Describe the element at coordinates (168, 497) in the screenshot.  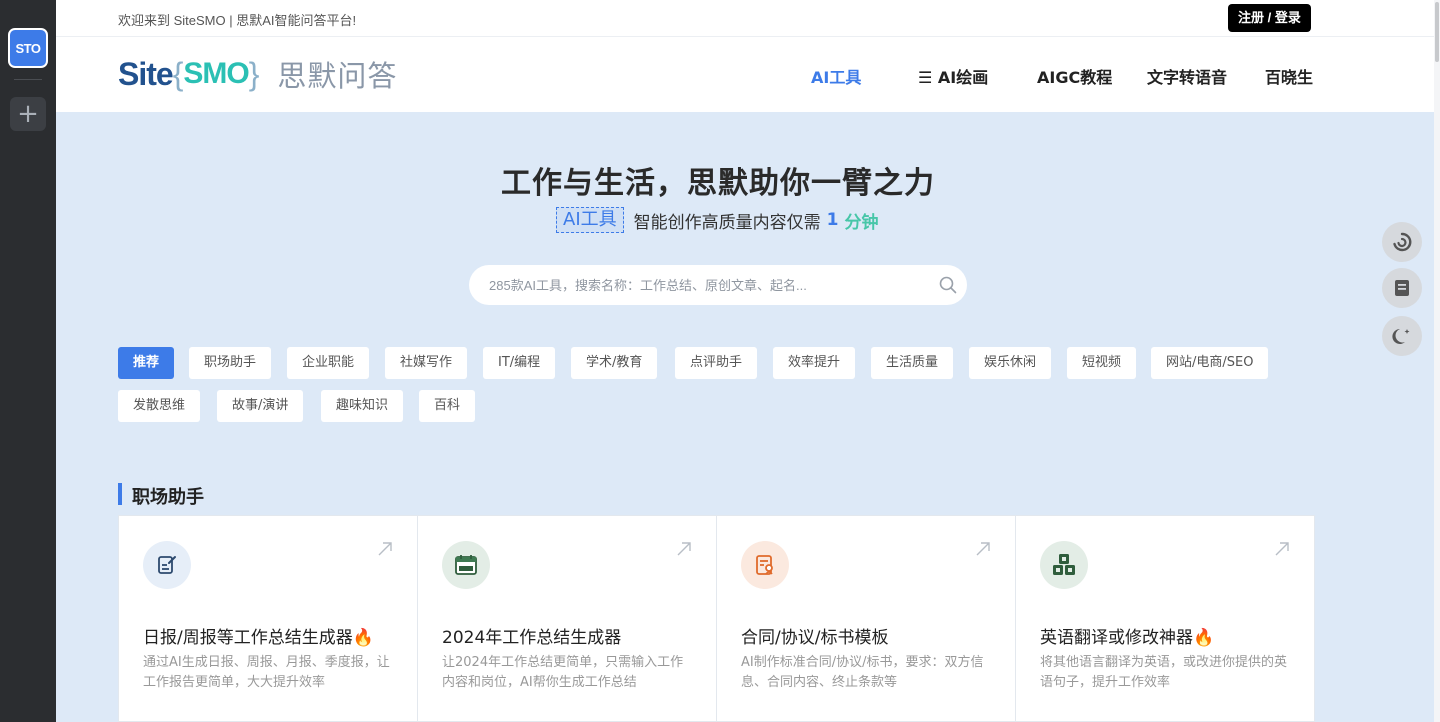
I see `section-title: 职场助手` at that location.